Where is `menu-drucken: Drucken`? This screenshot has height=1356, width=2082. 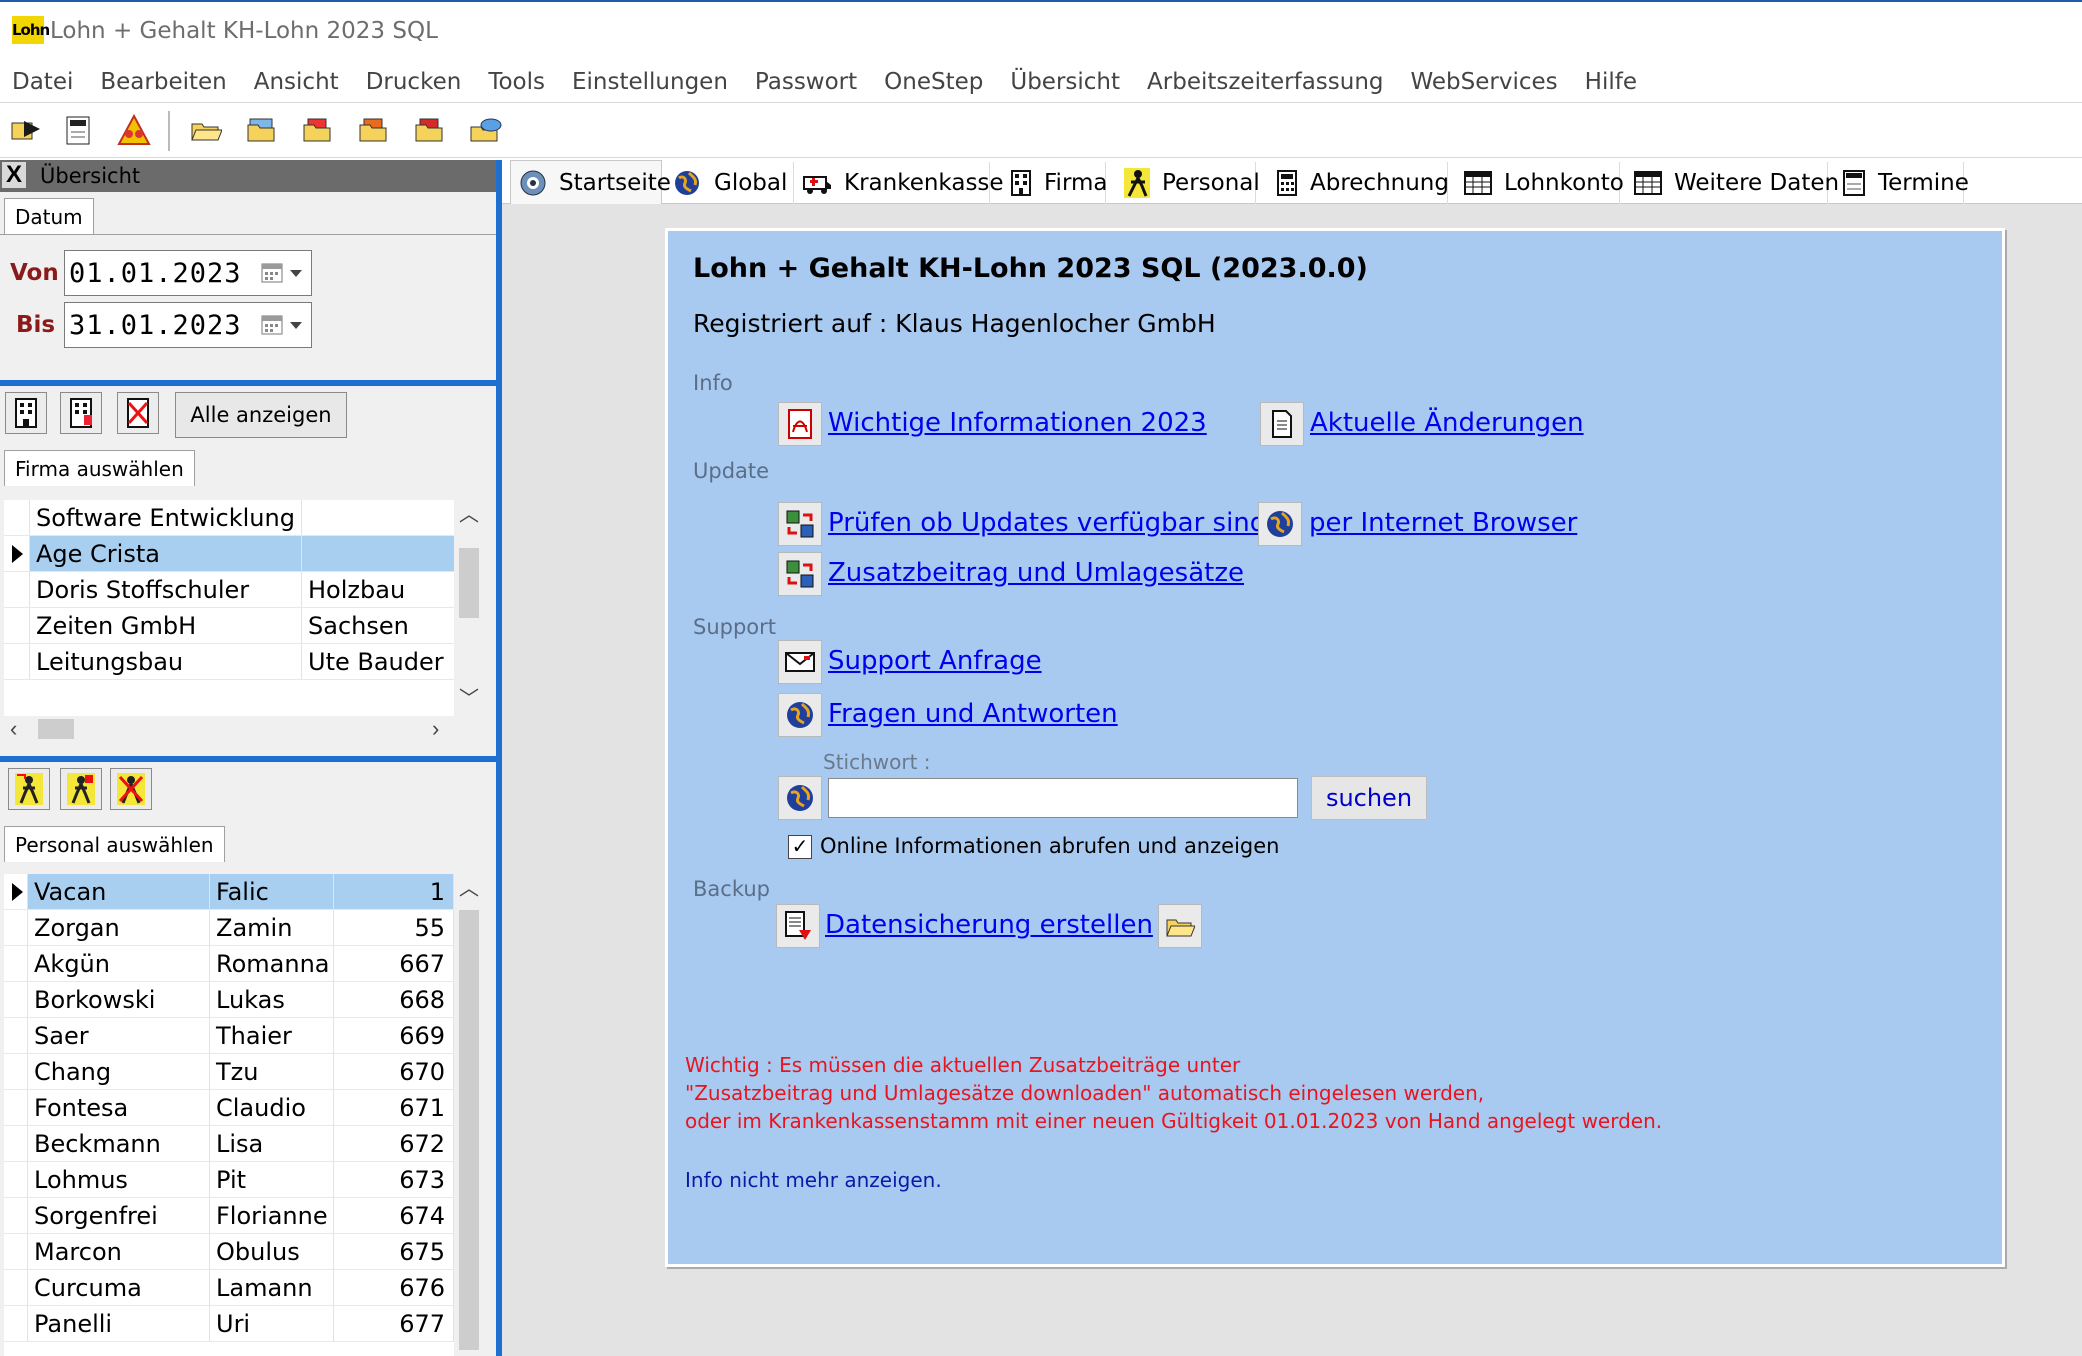 menu-drucken: Drucken is located at coordinates (414, 82).